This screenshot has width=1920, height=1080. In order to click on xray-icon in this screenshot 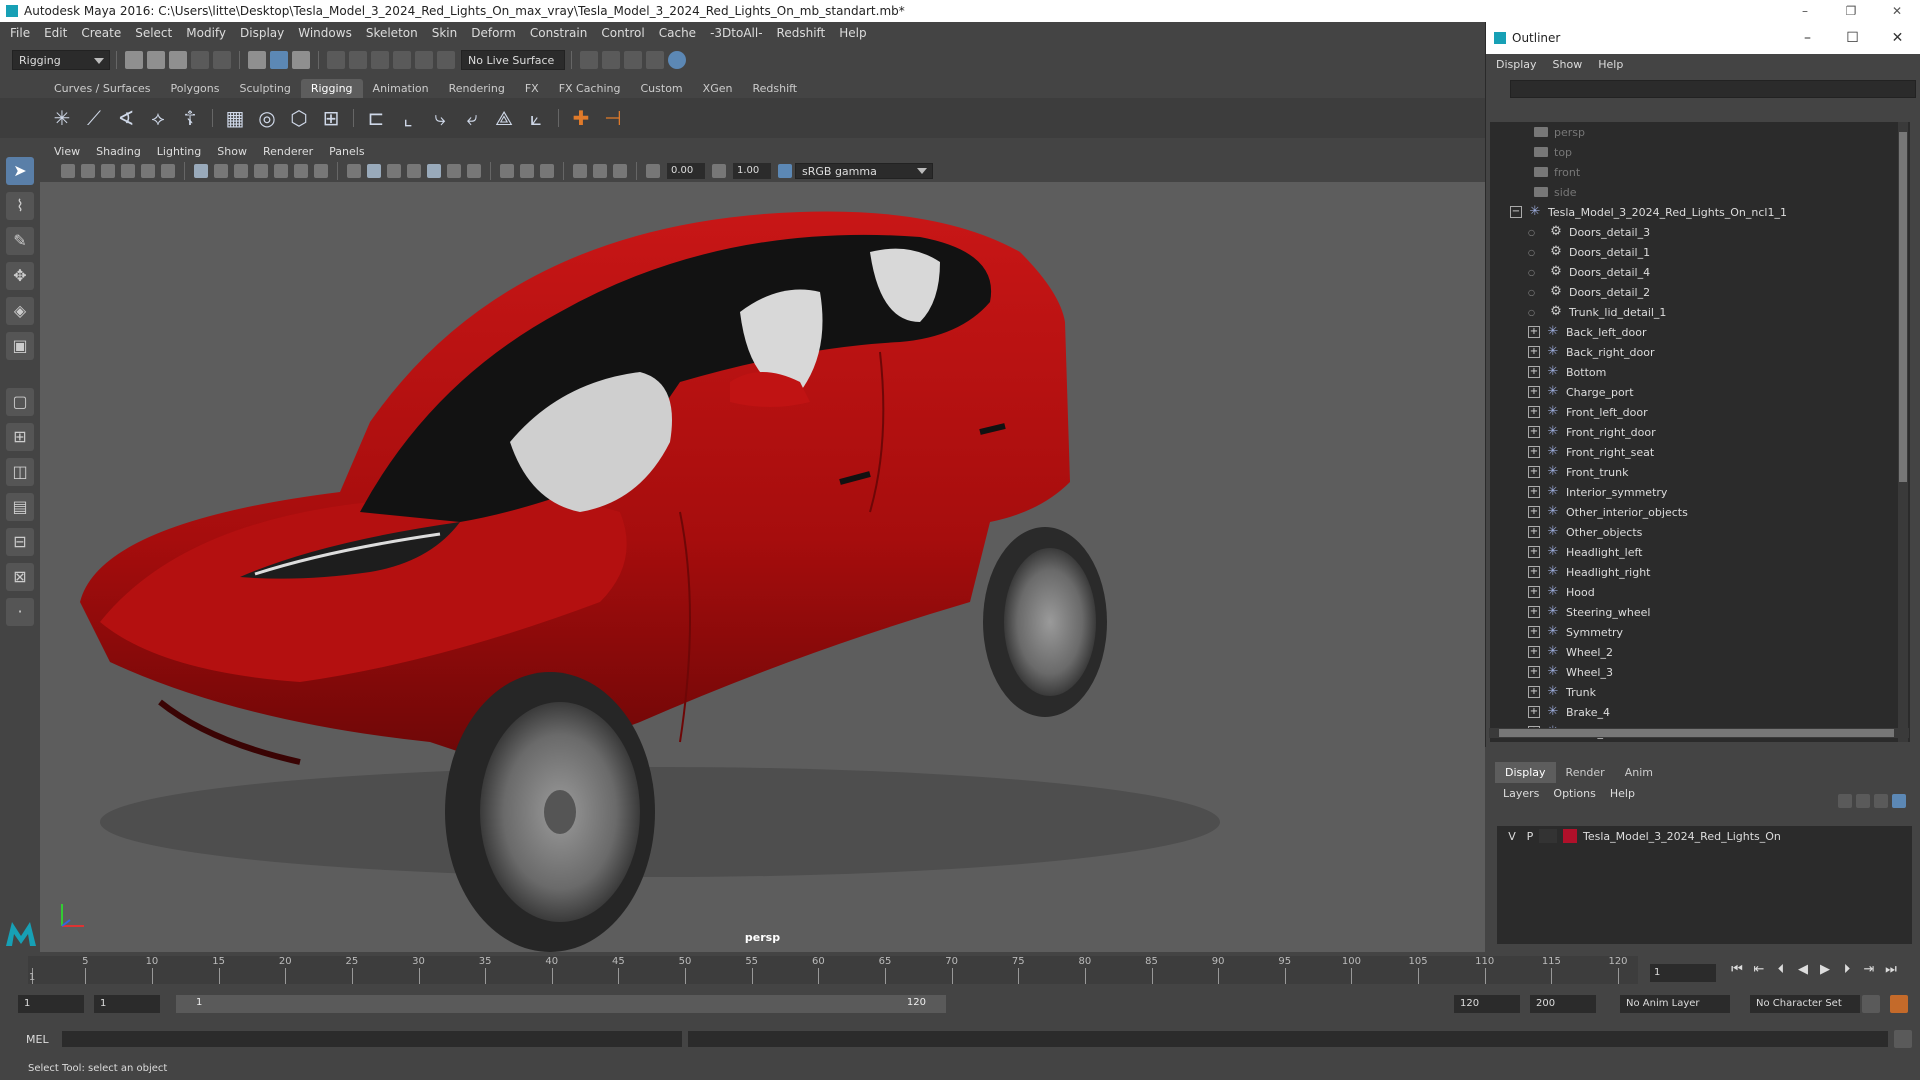, I will do `click(507, 171)`.